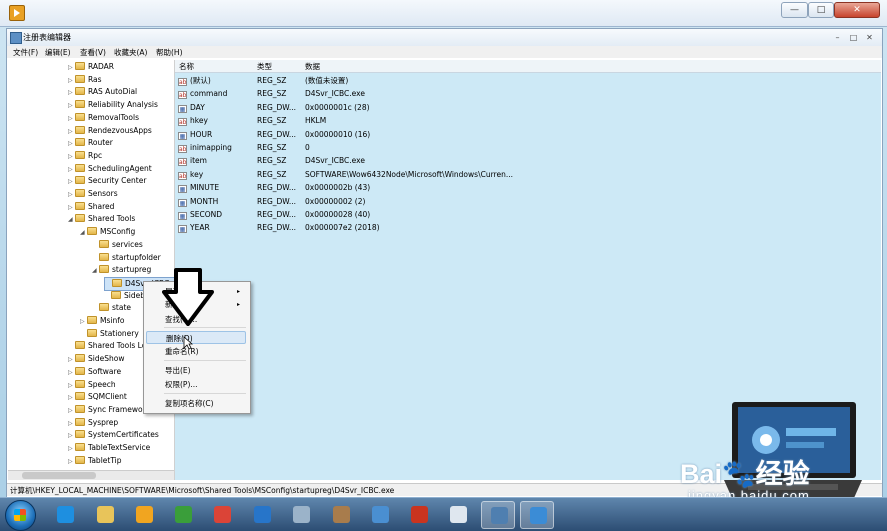  I want to click on value-row: ab command REG_SZ D4Svr_ICBC.exe, so click(528, 93).